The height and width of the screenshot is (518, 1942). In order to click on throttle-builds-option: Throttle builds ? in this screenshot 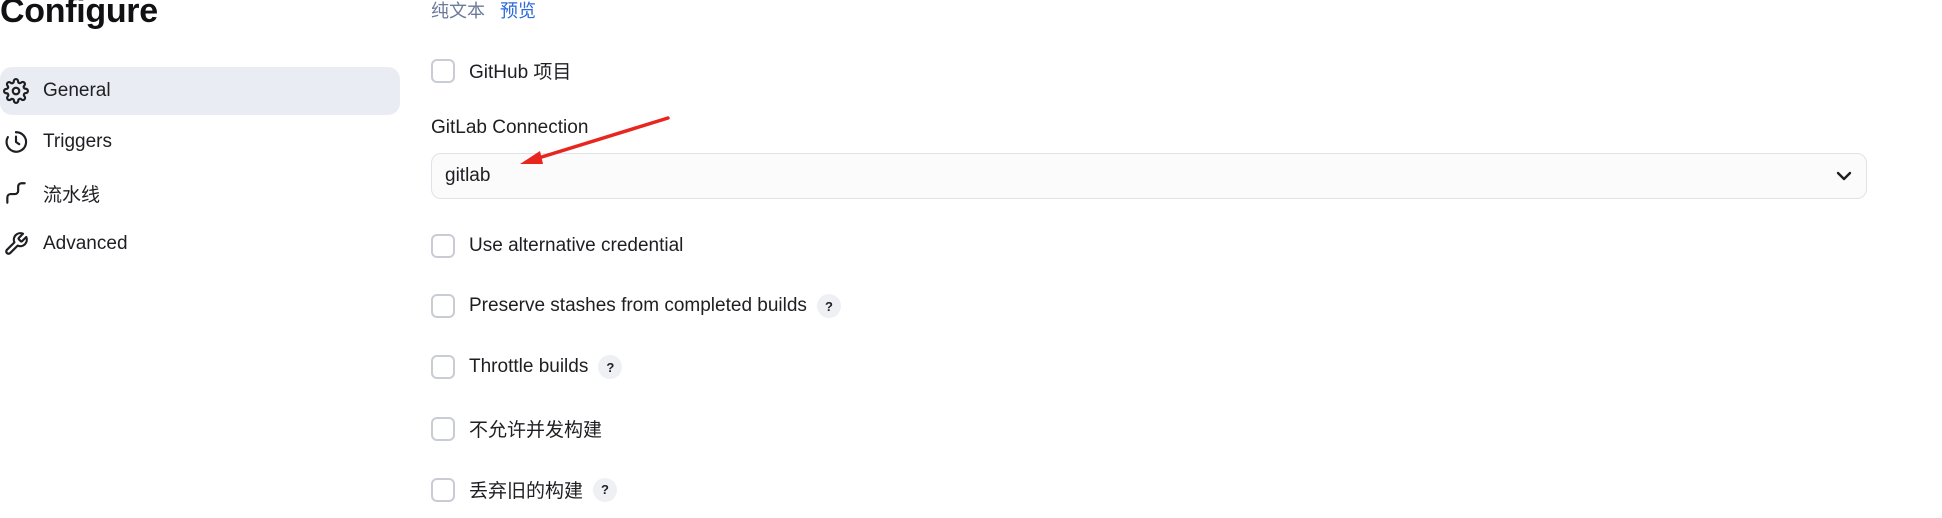, I will do `click(527, 367)`.